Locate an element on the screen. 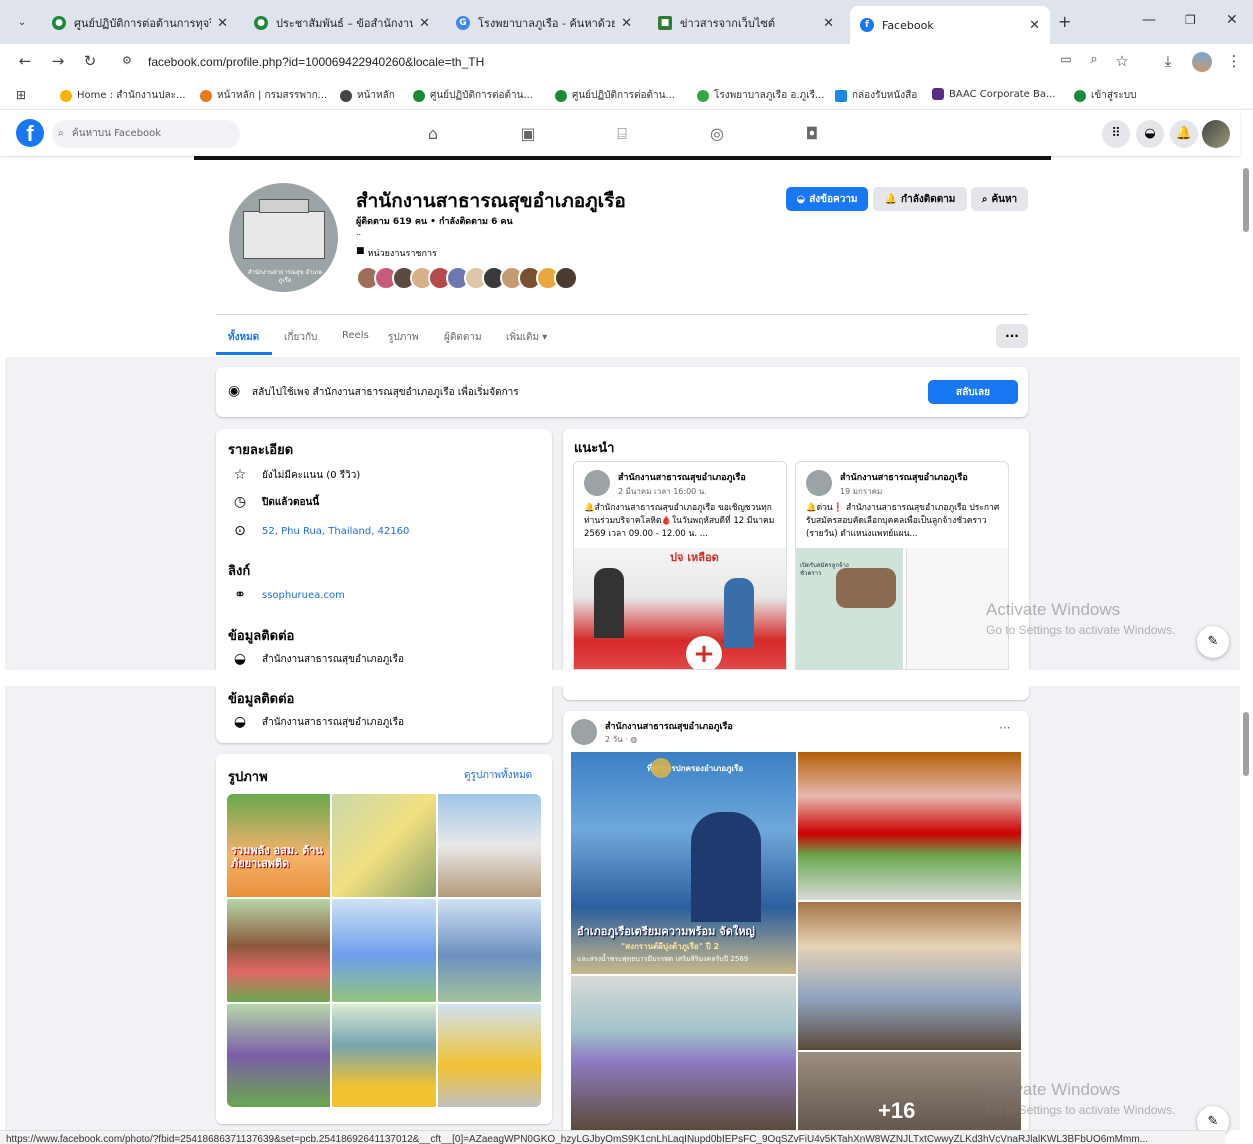 The width and height of the screenshot is (1253, 1144). tab-all: ทั้งหมด is located at coordinates (243, 337).